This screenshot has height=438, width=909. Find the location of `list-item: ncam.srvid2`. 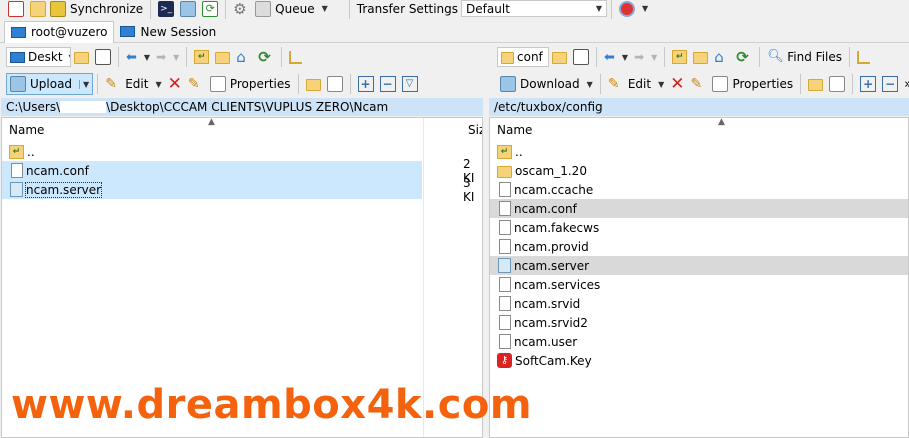

list-item: ncam.srvid2 is located at coordinates (699, 322).